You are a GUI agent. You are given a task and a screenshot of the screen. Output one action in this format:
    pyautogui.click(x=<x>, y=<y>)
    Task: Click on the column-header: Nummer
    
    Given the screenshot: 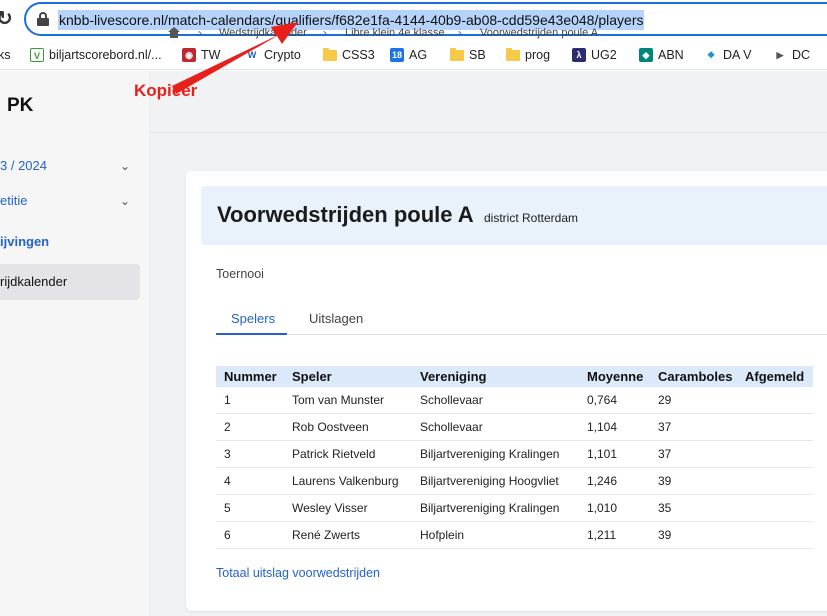 What is the action you would take?
    pyautogui.click(x=250, y=376)
    